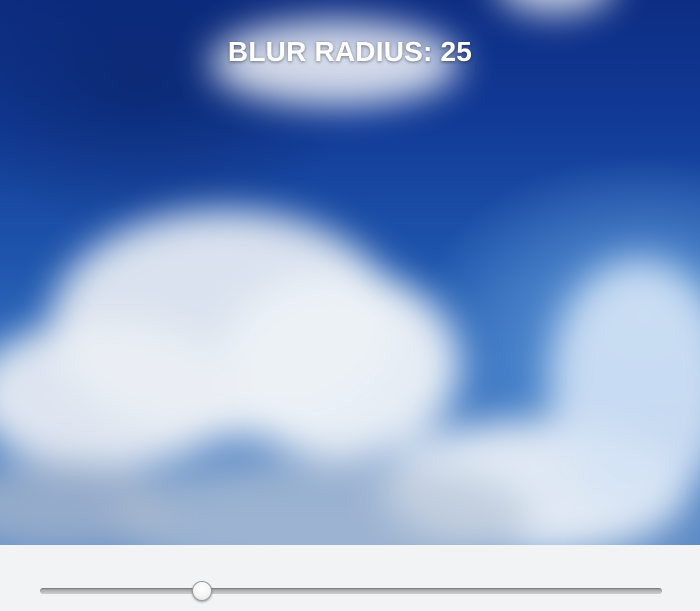 This screenshot has width=700, height=611. I want to click on slider-thumb-icon, so click(202, 591).